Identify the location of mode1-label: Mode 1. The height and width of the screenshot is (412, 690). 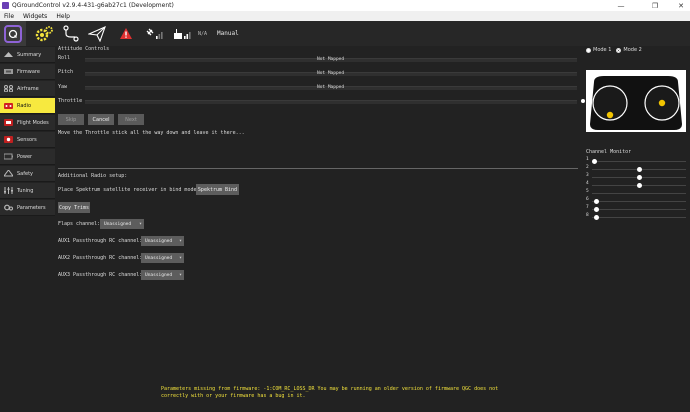
(602, 50).